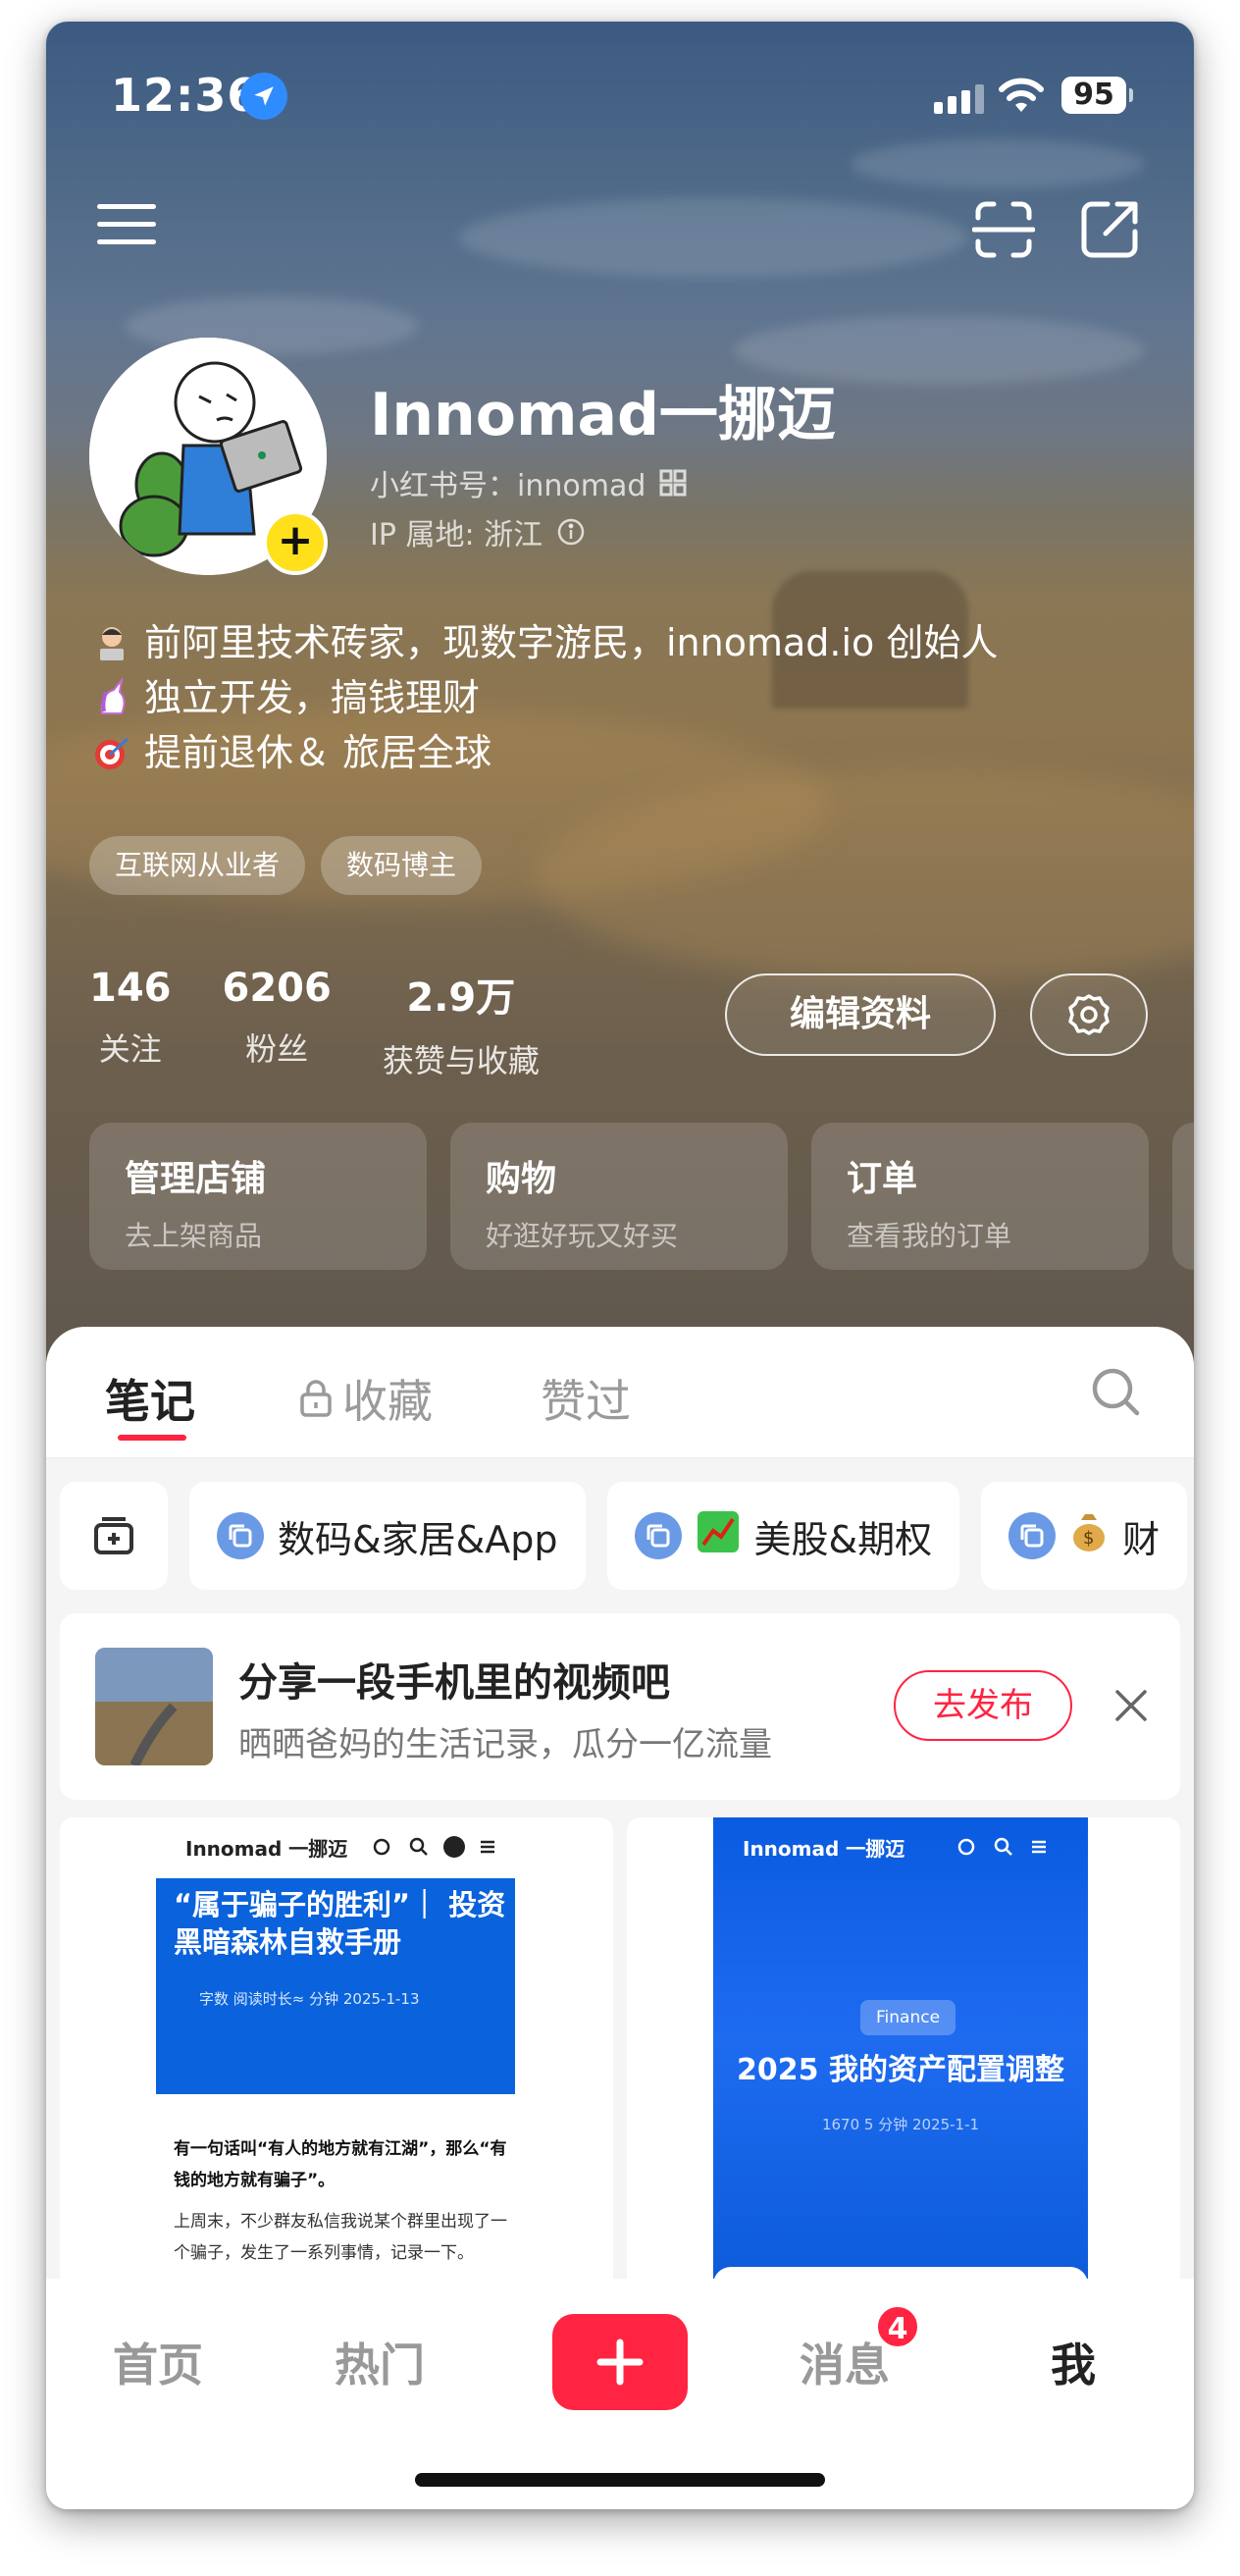  I want to click on close-icon, so click(1131, 1705).